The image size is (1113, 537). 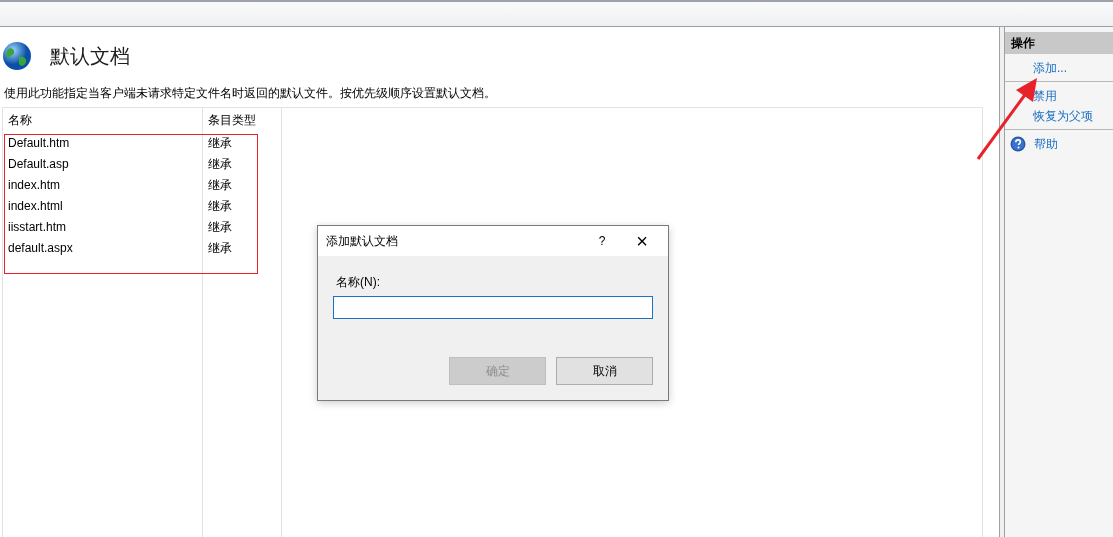 What do you see at coordinates (1018, 144) in the screenshot?
I see `help-icon` at bounding box center [1018, 144].